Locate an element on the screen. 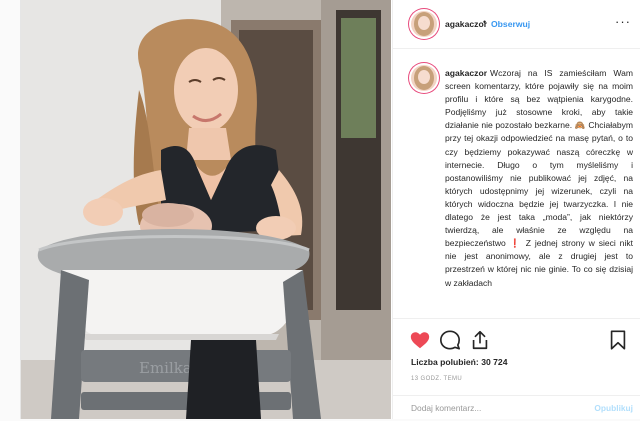 The height and width of the screenshot is (421, 640). comment-input is located at coordinates (491, 408).